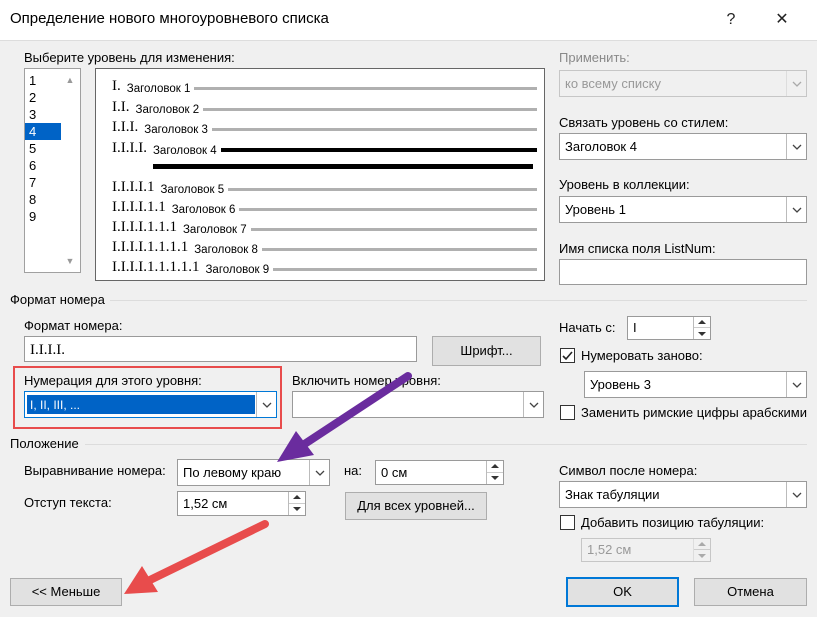 This screenshot has height=617, width=817. What do you see at coordinates (196, 557) in the screenshot?
I see `red-arrow-icon` at bounding box center [196, 557].